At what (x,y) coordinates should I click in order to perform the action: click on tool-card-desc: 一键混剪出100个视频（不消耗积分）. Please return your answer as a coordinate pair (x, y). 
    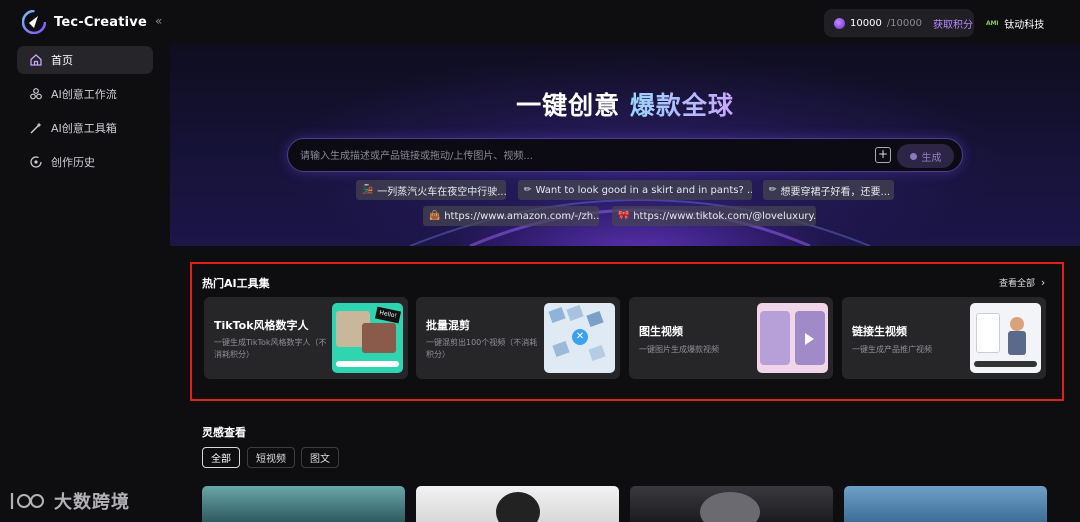
    Looking at the image, I should click on (482, 348).